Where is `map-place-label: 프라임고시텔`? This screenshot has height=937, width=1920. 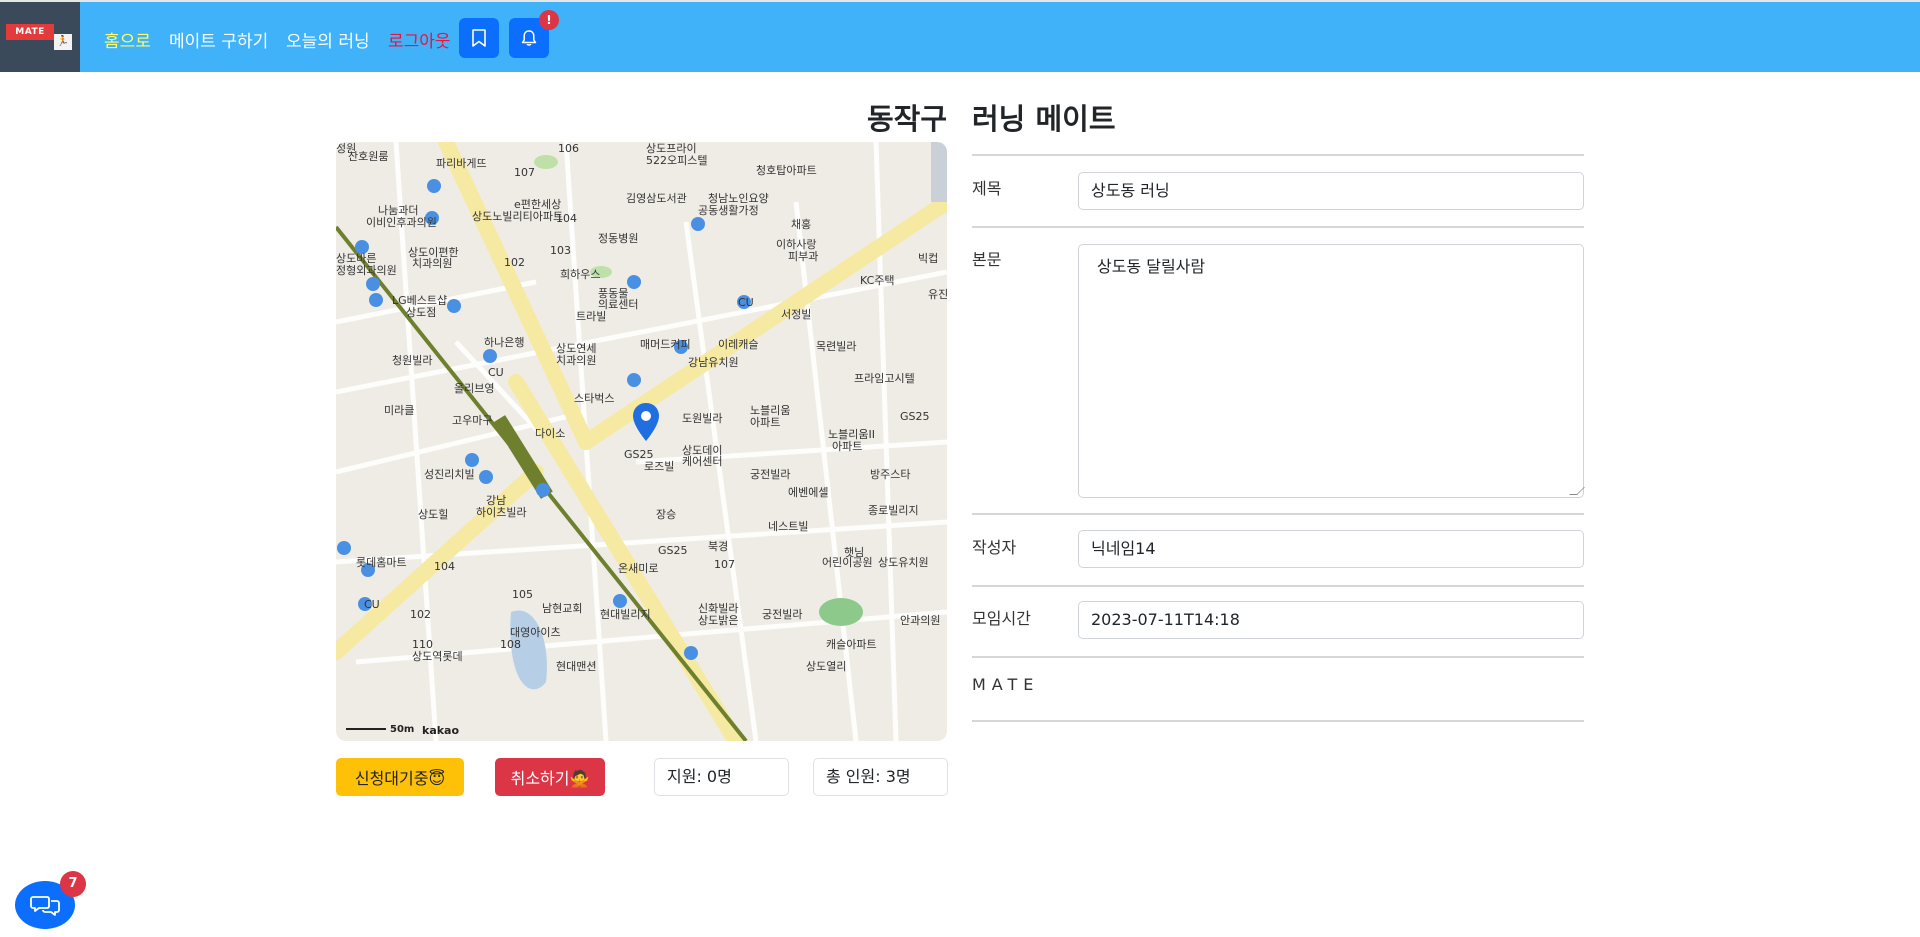 map-place-label: 프라임고시텔 is located at coordinates (884, 378).